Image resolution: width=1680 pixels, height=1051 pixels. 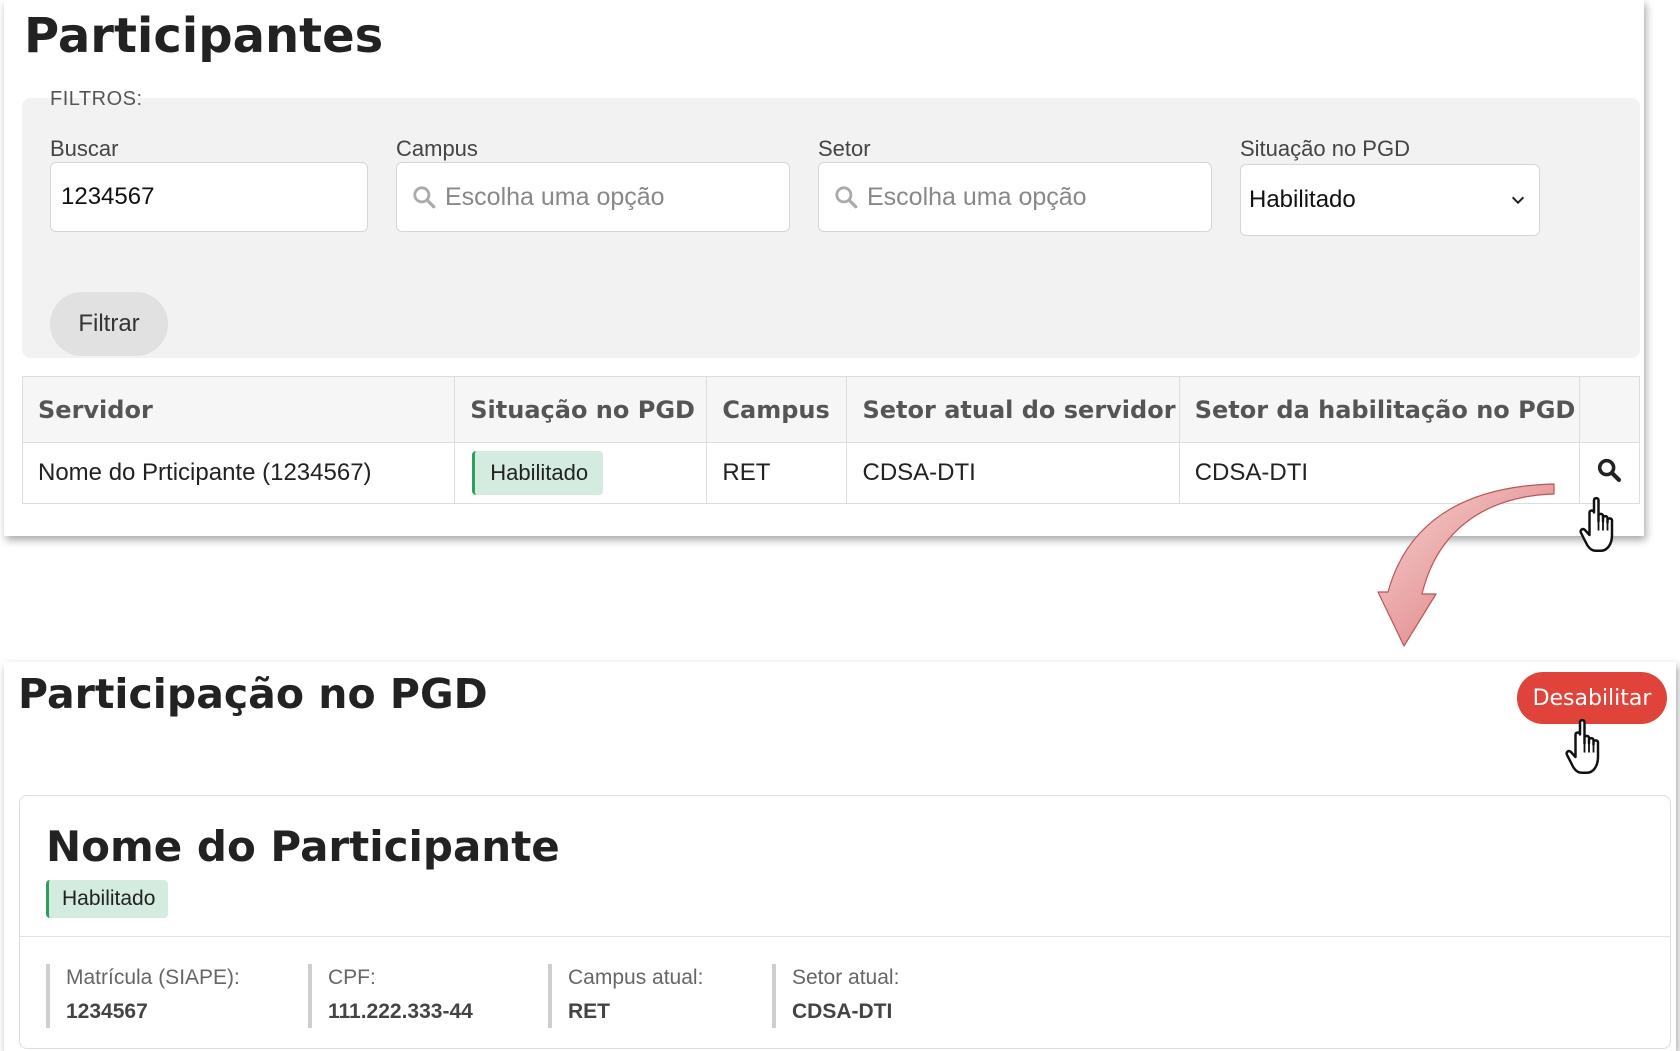 I want to click on column-header-servidor: Servidor, so click(x=238, y=409).